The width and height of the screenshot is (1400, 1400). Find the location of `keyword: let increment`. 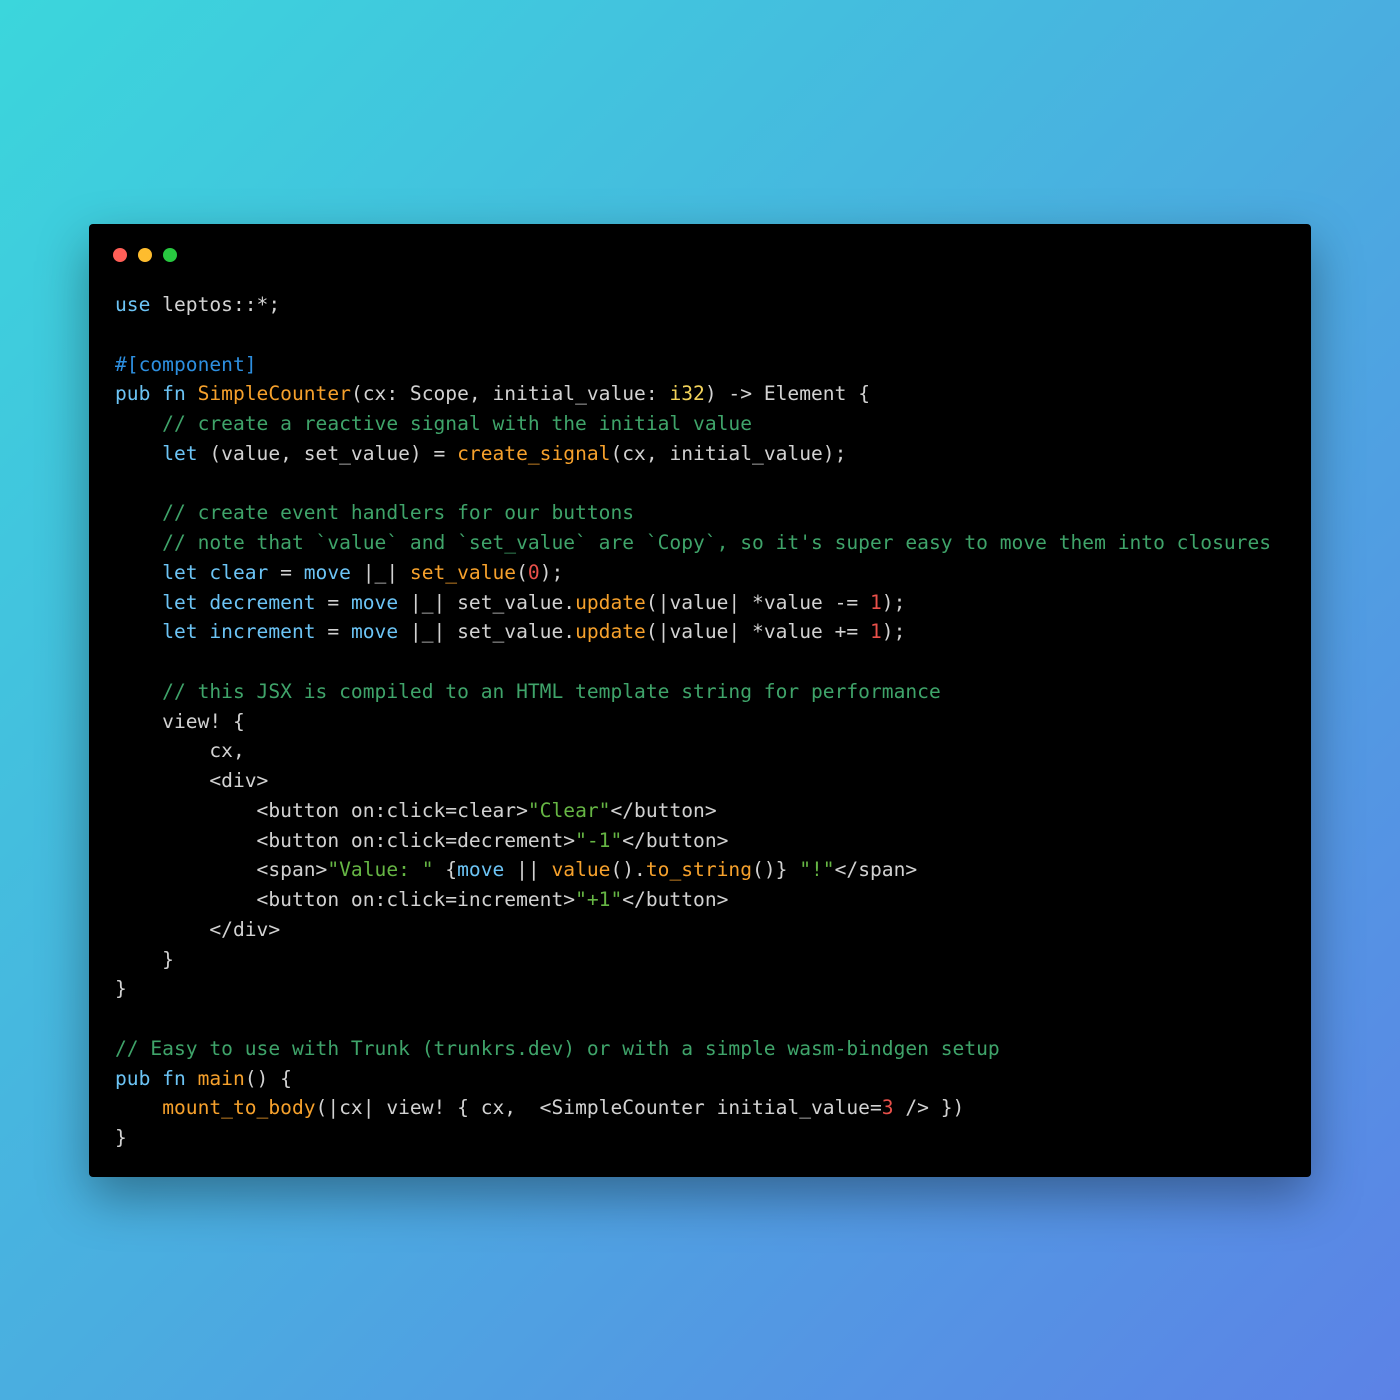

keyword: let increment is located at coordinates (239, 632).